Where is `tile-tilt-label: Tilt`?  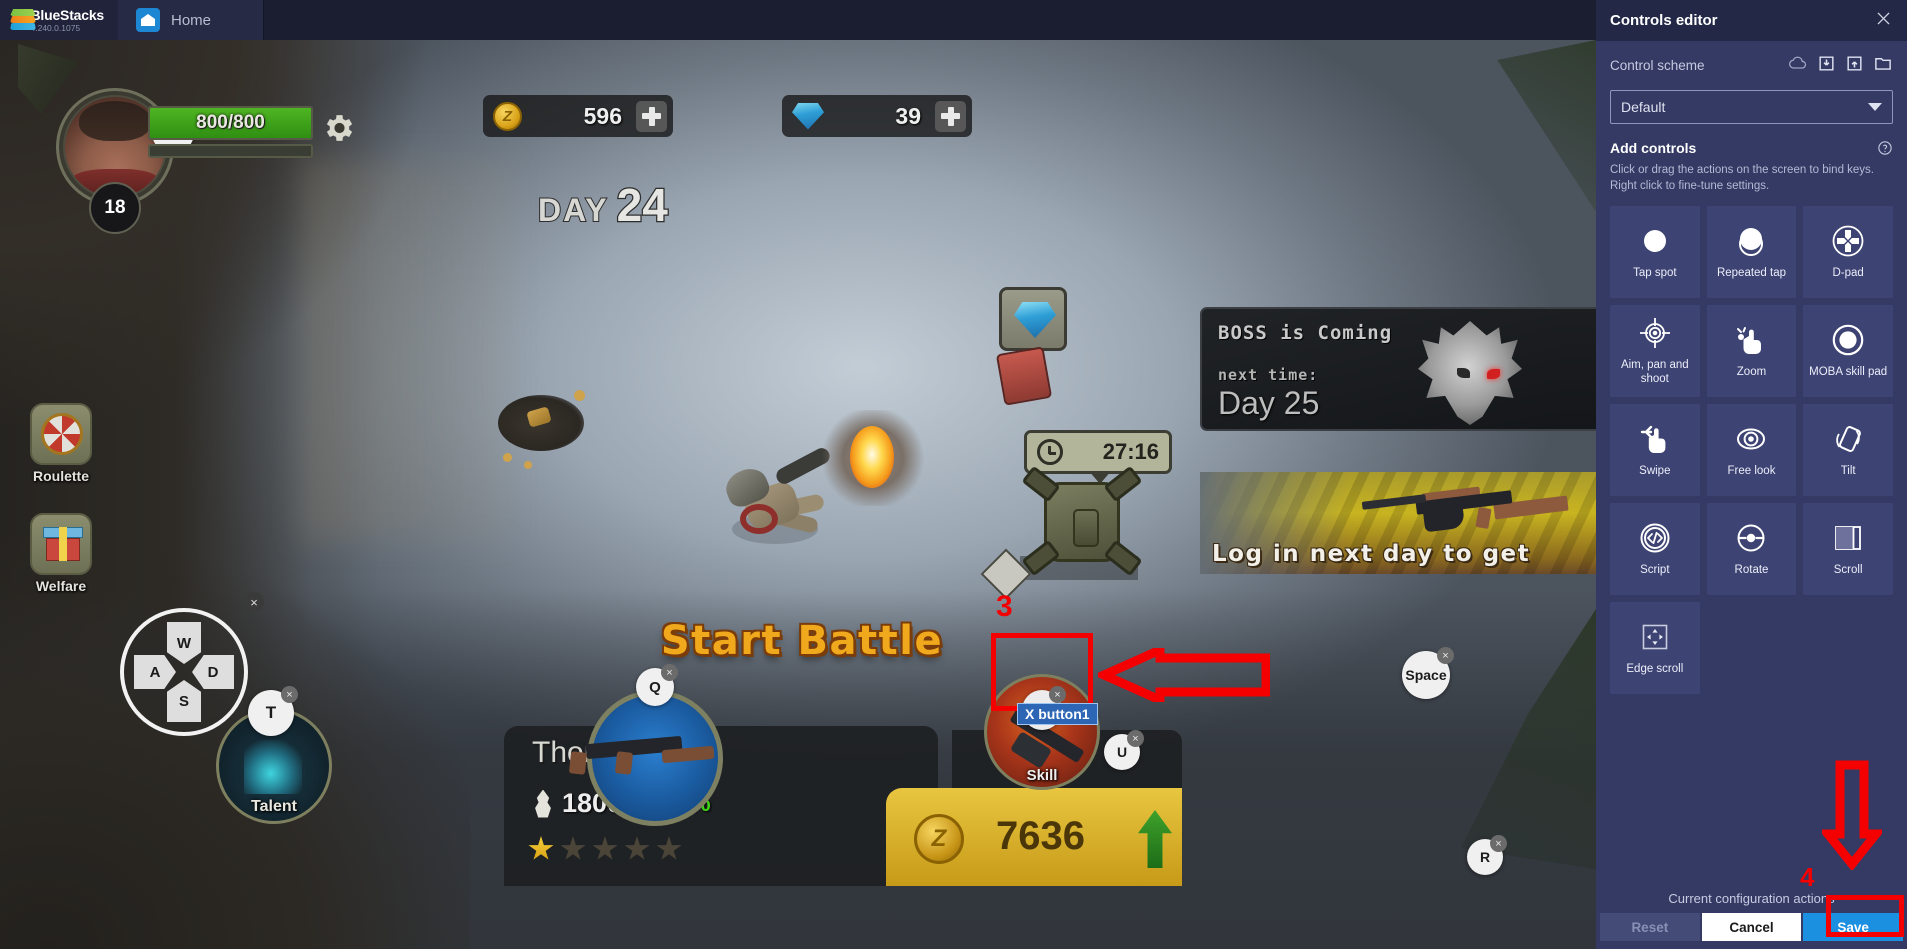
tile-tilt-label: Tilt is located at coordinates (1848, 470).